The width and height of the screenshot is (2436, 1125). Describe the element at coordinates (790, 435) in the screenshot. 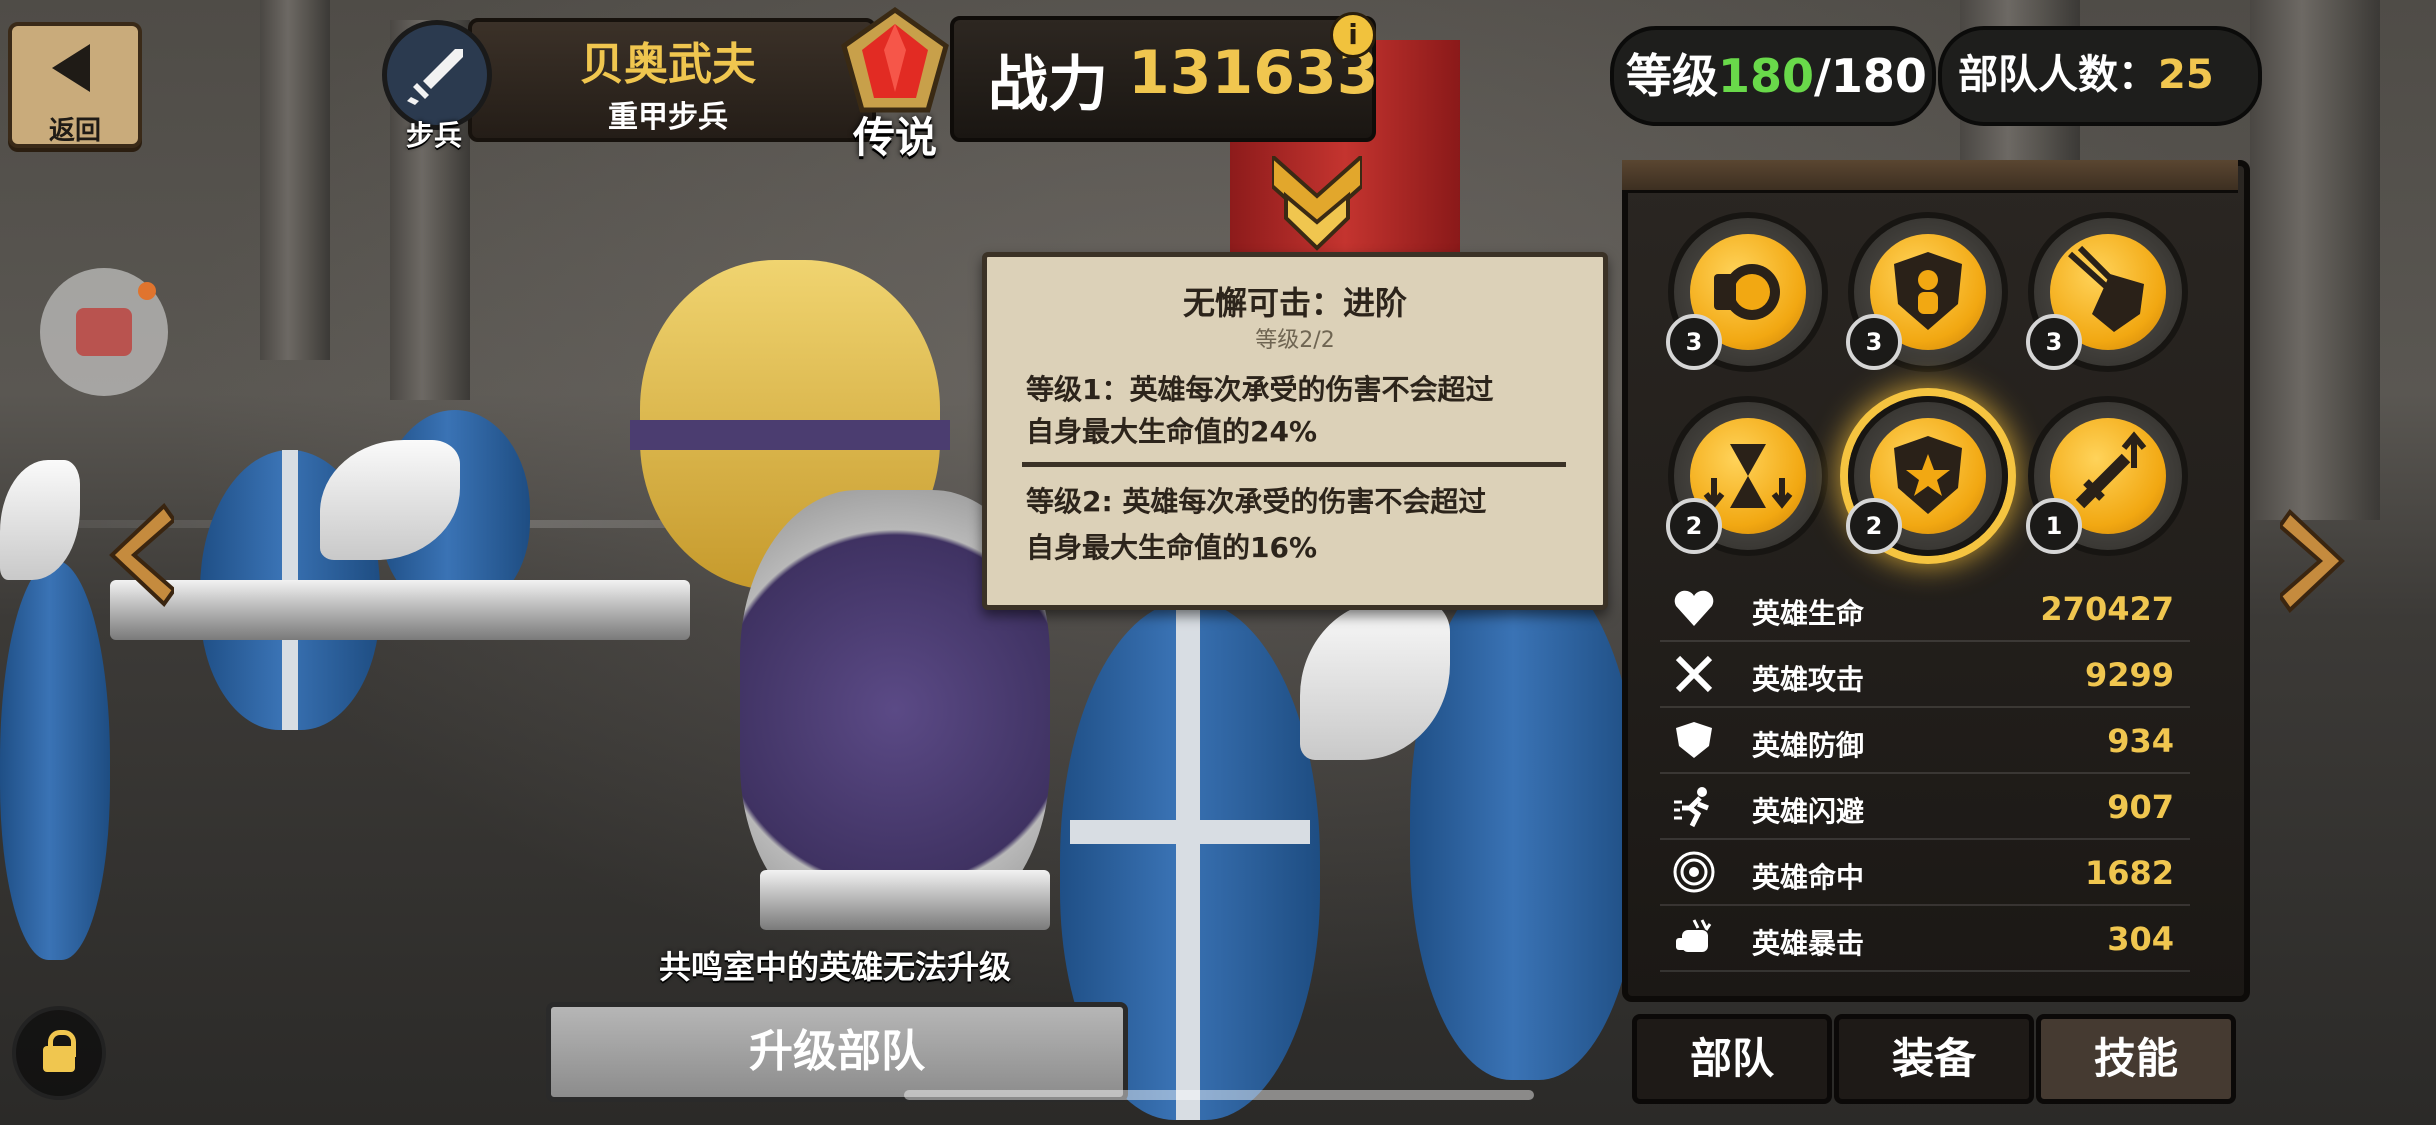

I see `hero-headband` at that location.